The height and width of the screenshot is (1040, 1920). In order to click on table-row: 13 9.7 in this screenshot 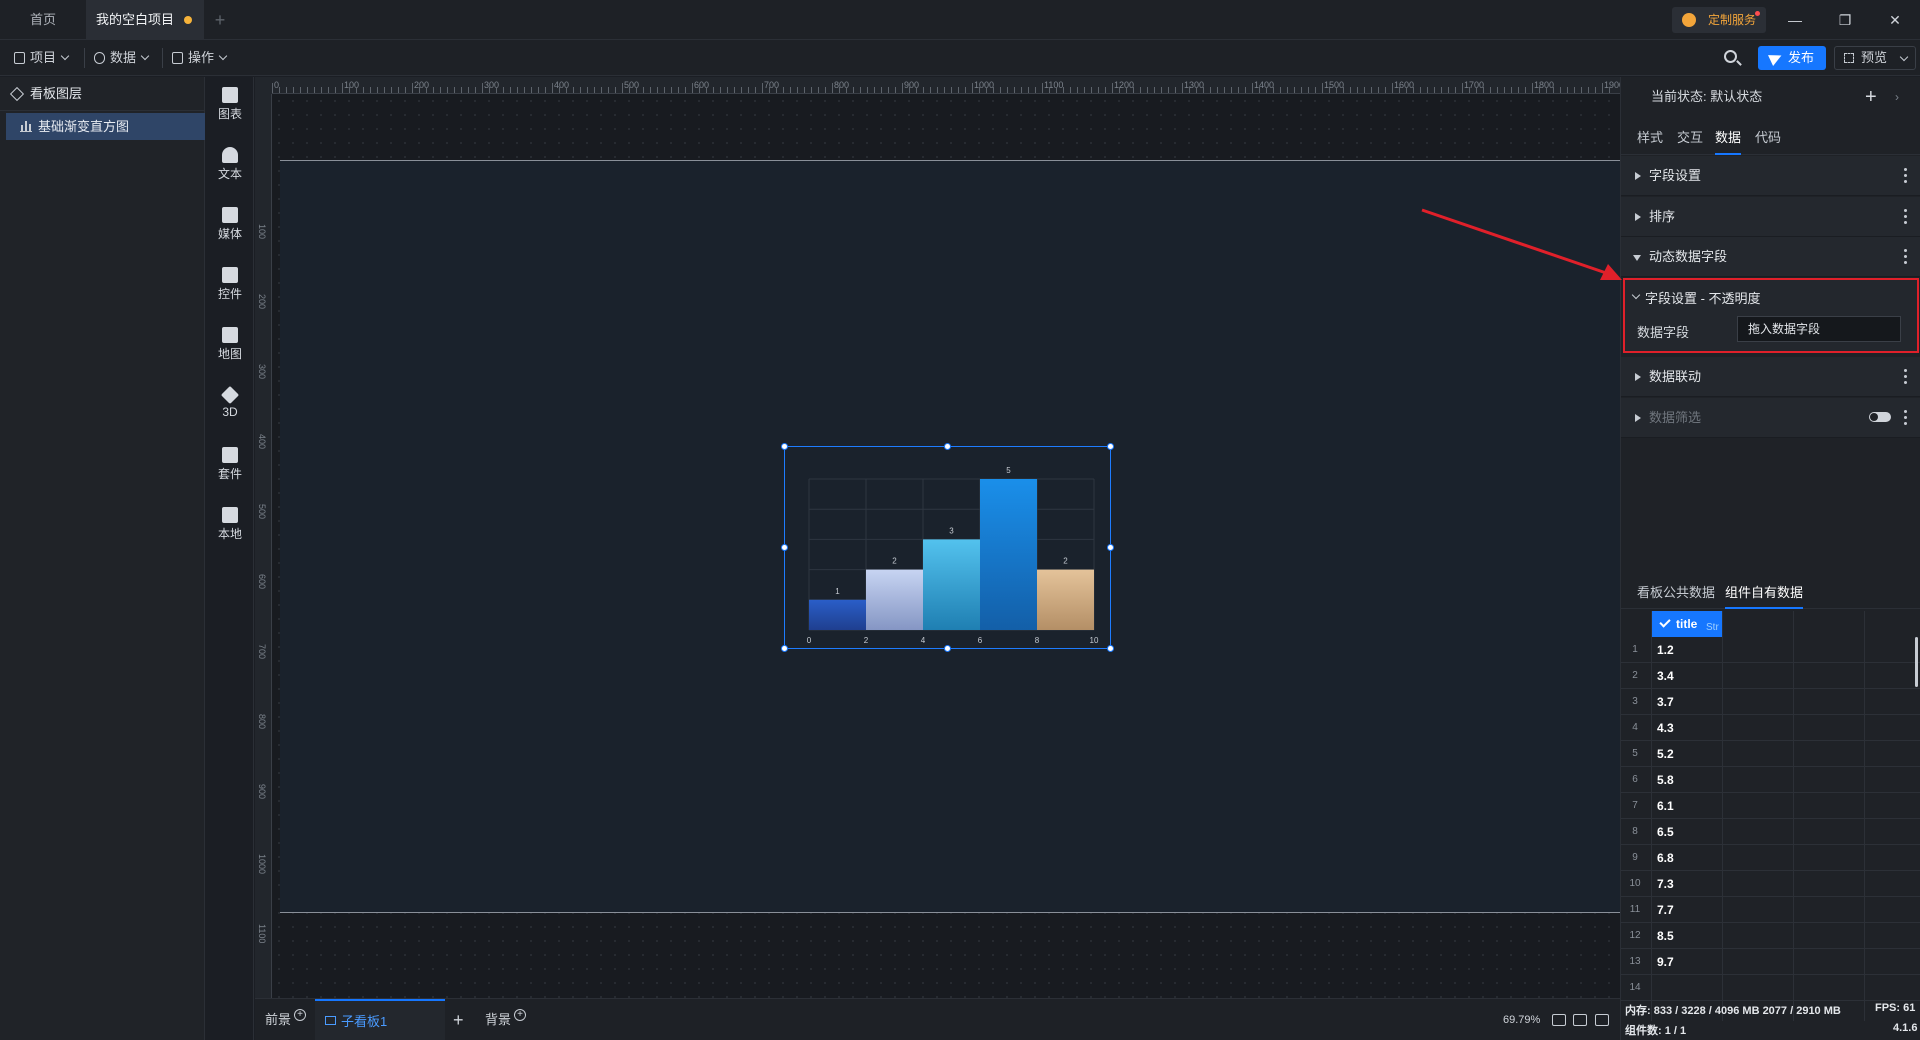, I will do `click(1770, 962)`.